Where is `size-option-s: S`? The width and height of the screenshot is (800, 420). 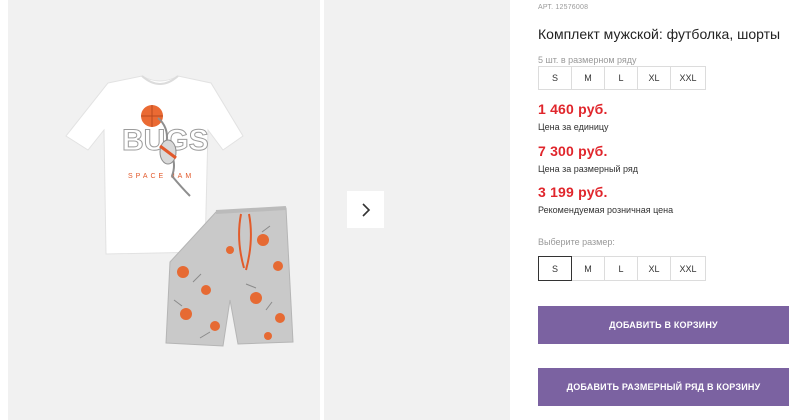
size-option-s: S is located at coordinates (555, 268).